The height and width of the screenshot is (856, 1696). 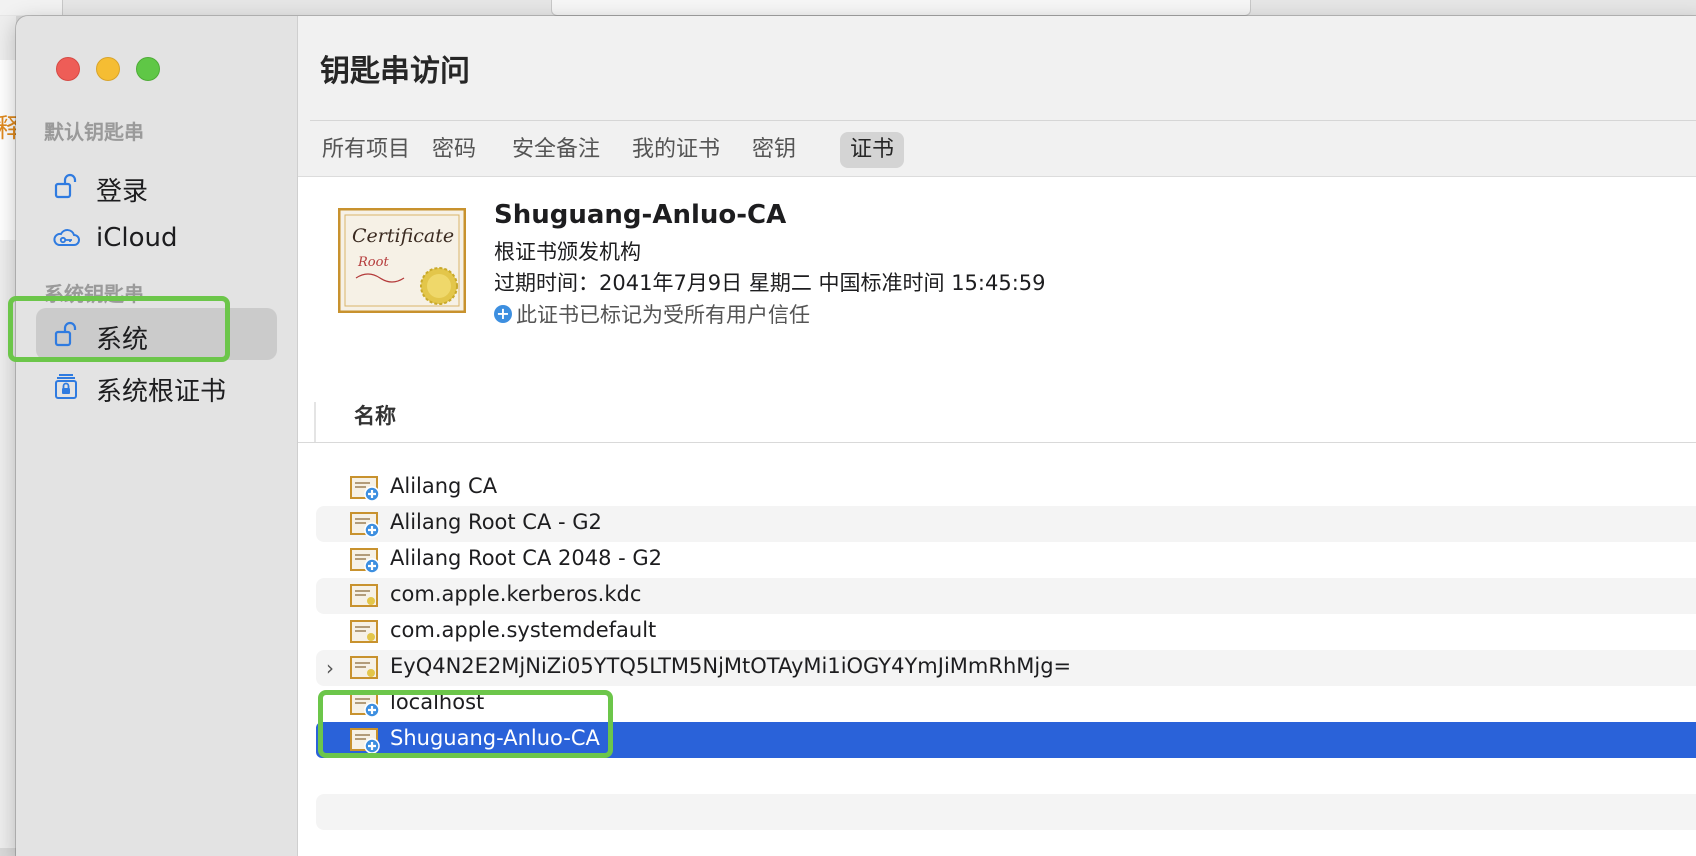 What do you see at coordinates (375, 415) in the screenshot?
I see `column-header-name: 名称` at bounding box center [375, 415].